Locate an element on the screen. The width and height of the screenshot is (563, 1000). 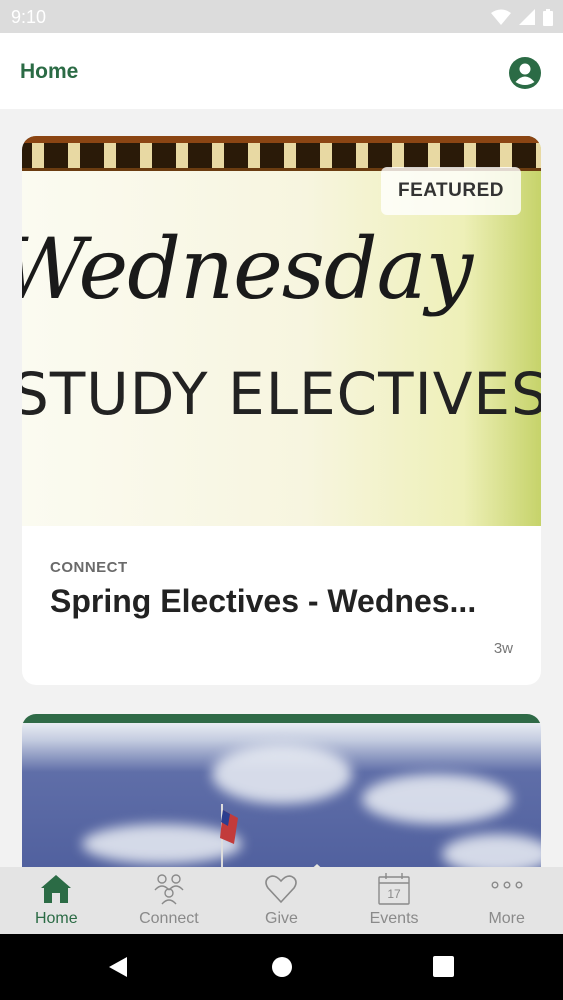
nav-label: Home is located at coordinates (56, 918).